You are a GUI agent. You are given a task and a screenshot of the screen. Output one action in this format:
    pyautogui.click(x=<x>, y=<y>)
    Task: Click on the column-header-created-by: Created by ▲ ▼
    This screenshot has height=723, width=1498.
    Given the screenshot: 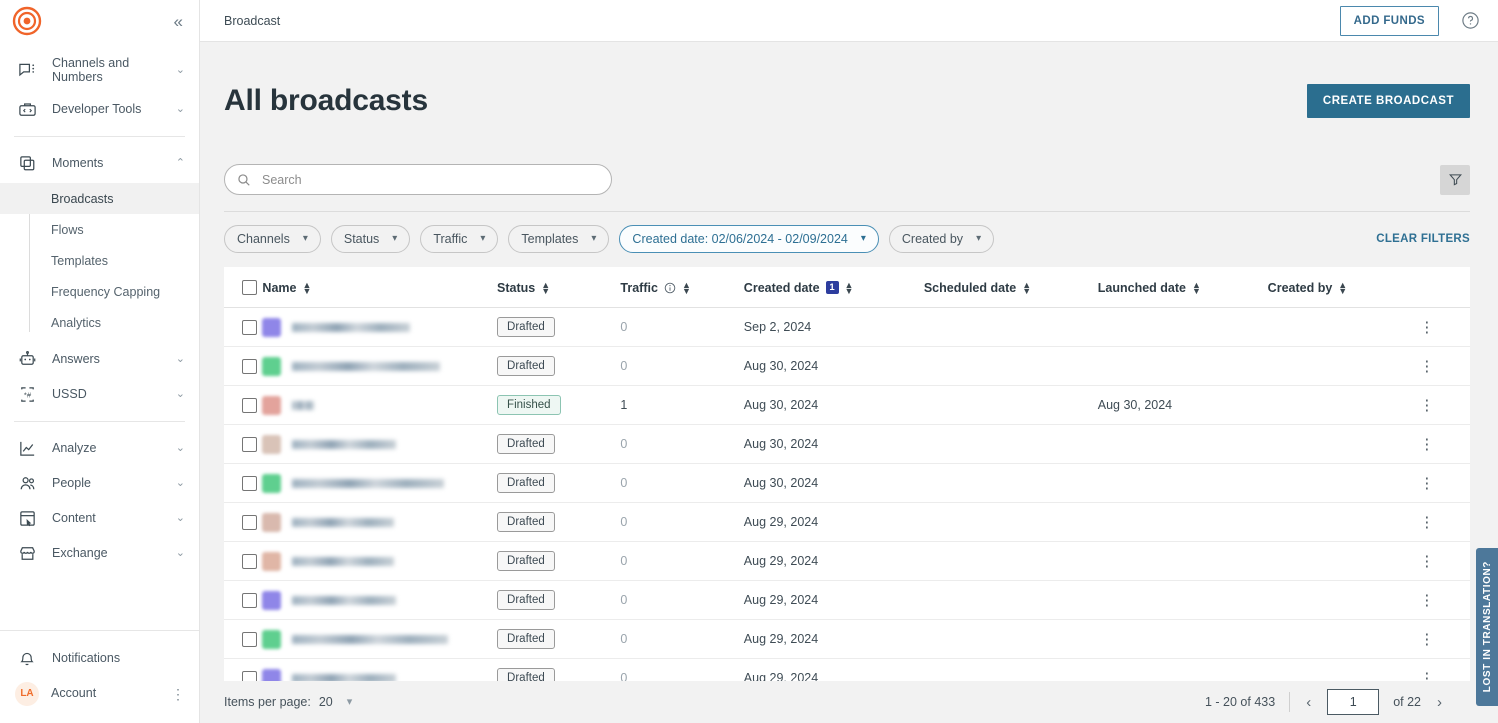 What is the action you would take?
    pyautogui.click(x=1343, y=288)
    